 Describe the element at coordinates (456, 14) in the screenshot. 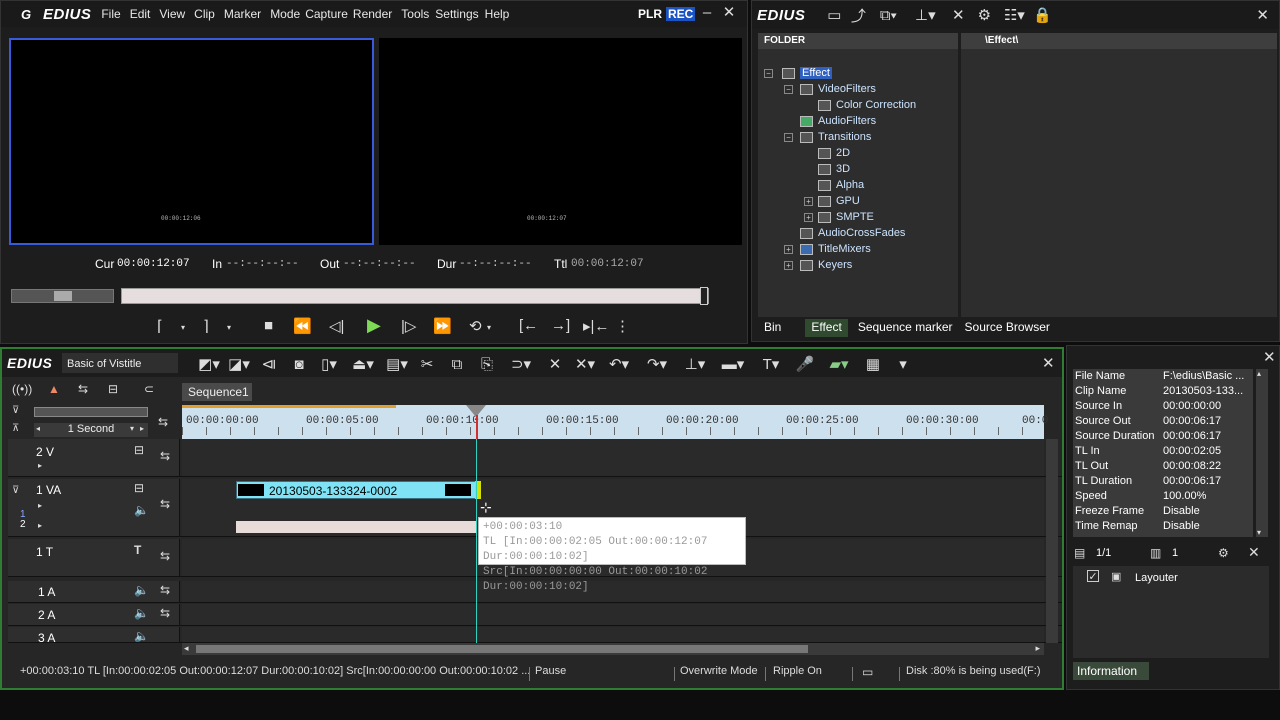

I see `menu-settings: Settings` at that location.